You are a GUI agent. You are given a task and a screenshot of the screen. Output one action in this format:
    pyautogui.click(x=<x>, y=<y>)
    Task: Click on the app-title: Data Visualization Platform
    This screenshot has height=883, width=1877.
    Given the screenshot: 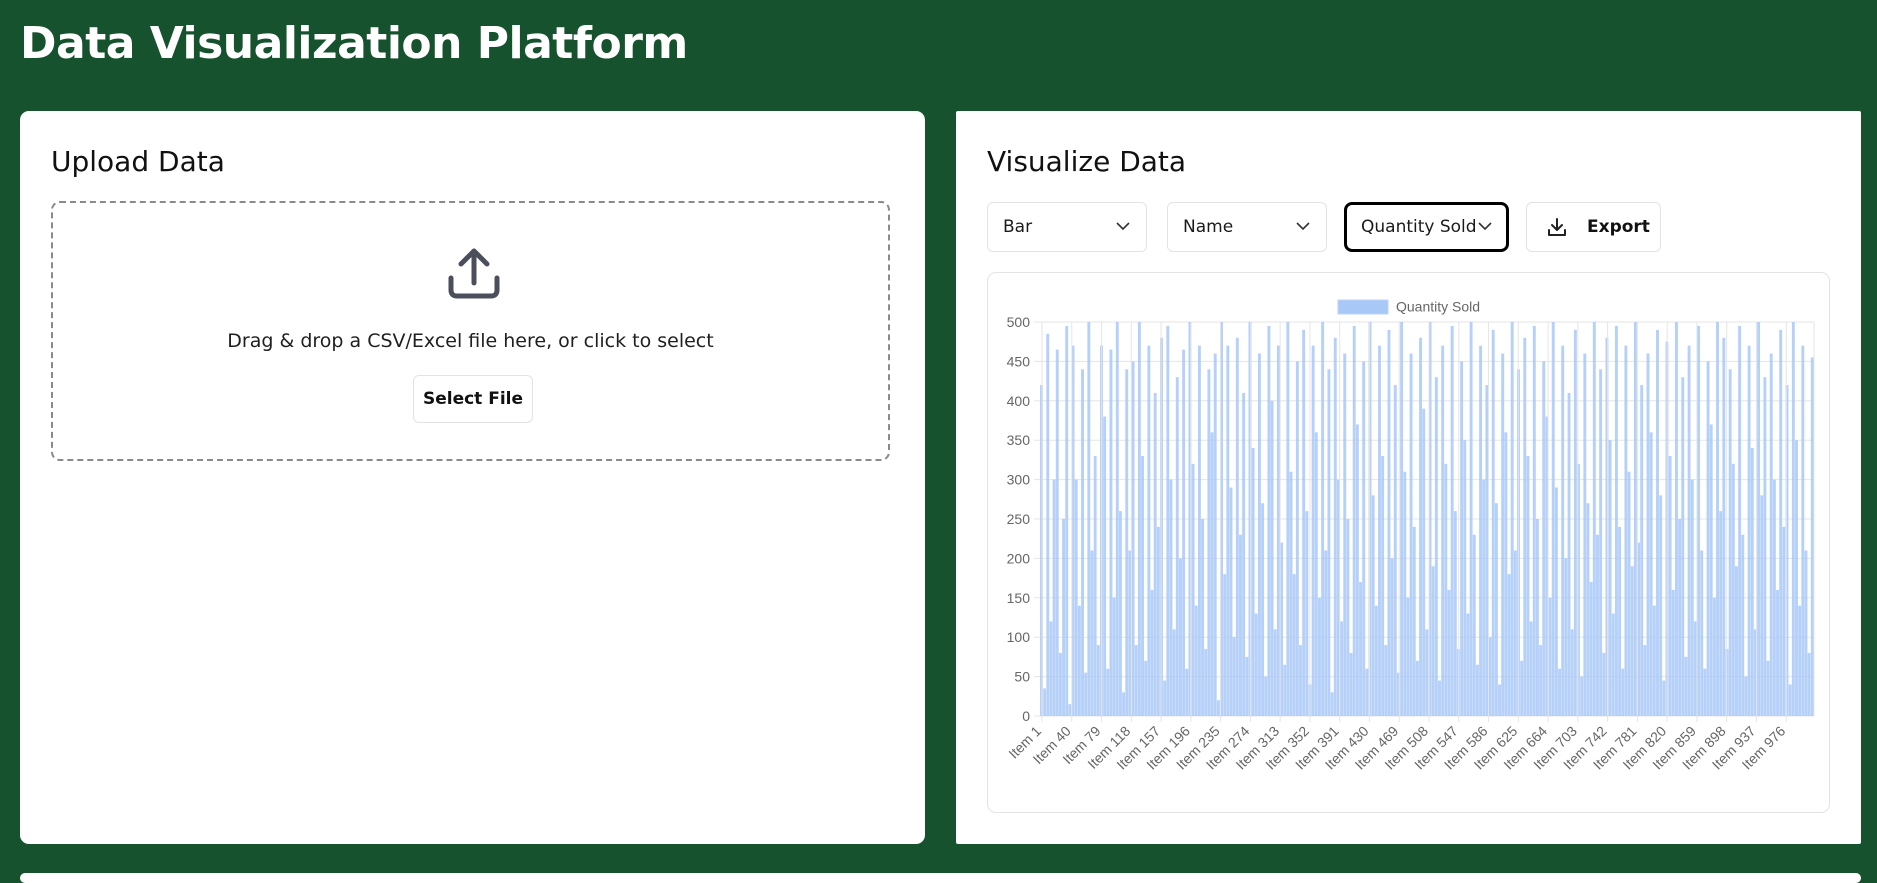 What is the action you would take?
    pyautogui.click(x=354, y=43)
    